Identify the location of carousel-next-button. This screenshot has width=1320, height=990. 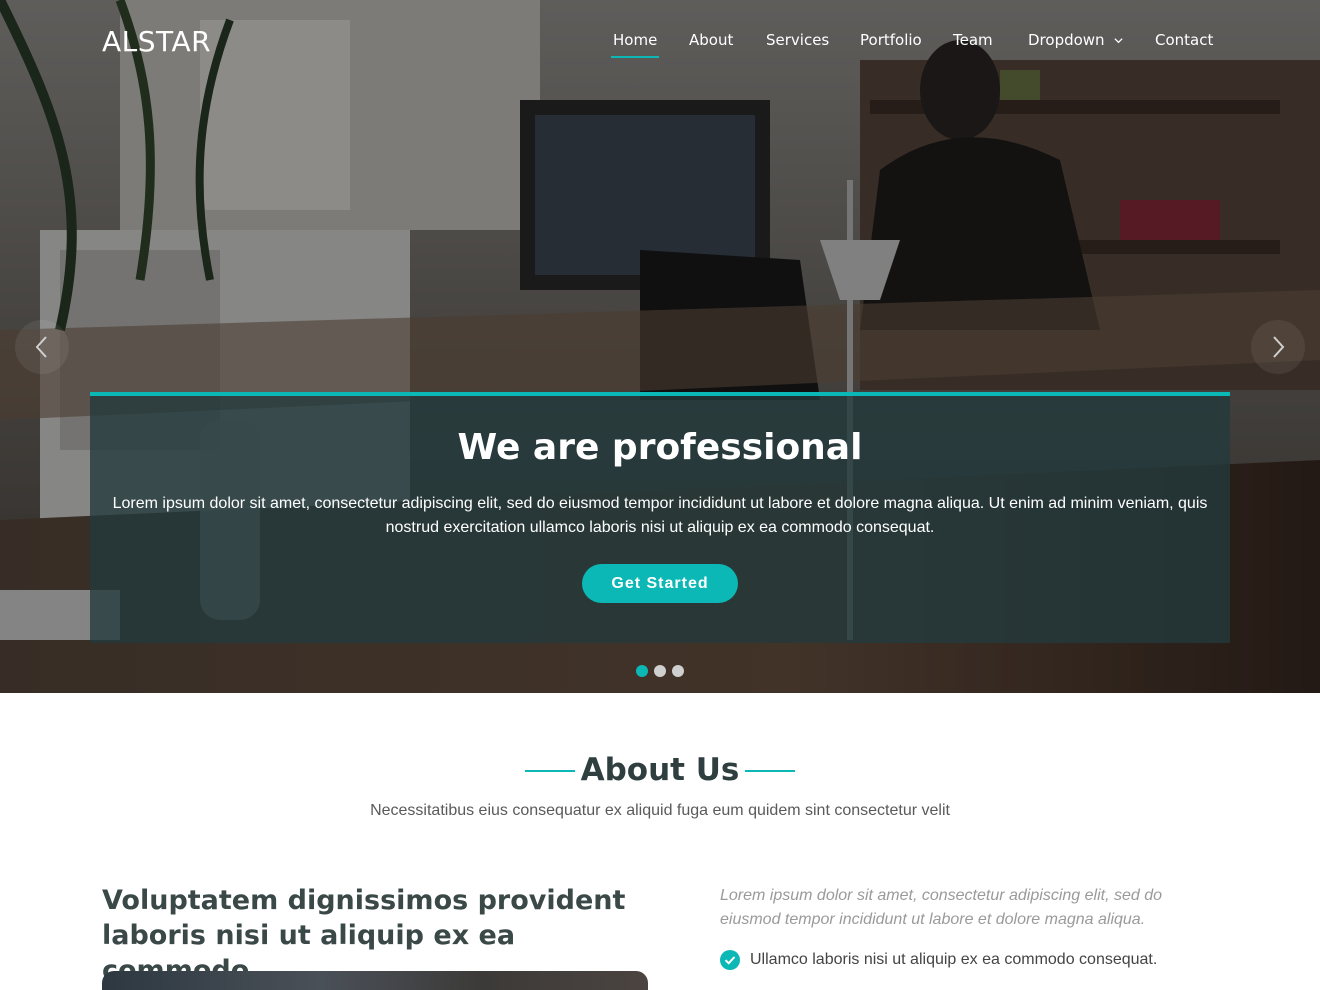
(1278, 347).